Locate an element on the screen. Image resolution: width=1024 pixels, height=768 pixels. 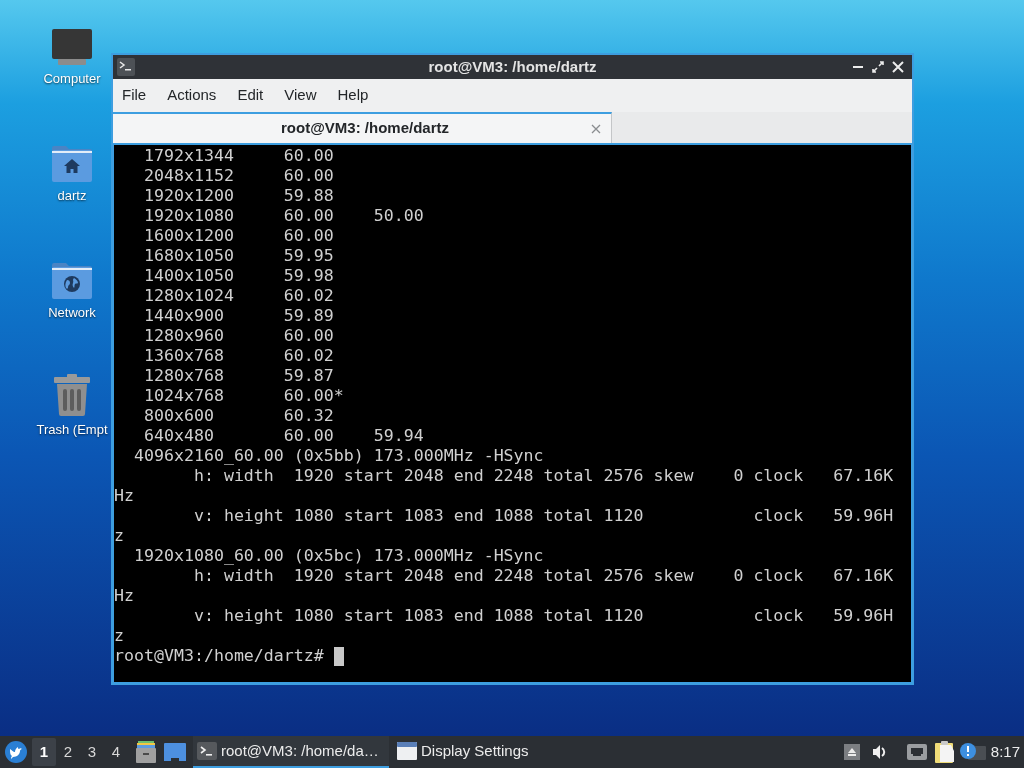
file-cabinet-icon is located at coordinates (146, 752).